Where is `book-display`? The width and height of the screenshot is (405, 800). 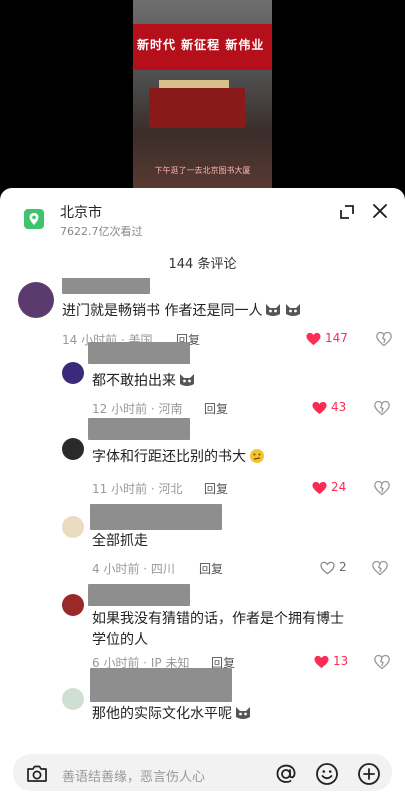 book-display is located at coordinates (197, 108).